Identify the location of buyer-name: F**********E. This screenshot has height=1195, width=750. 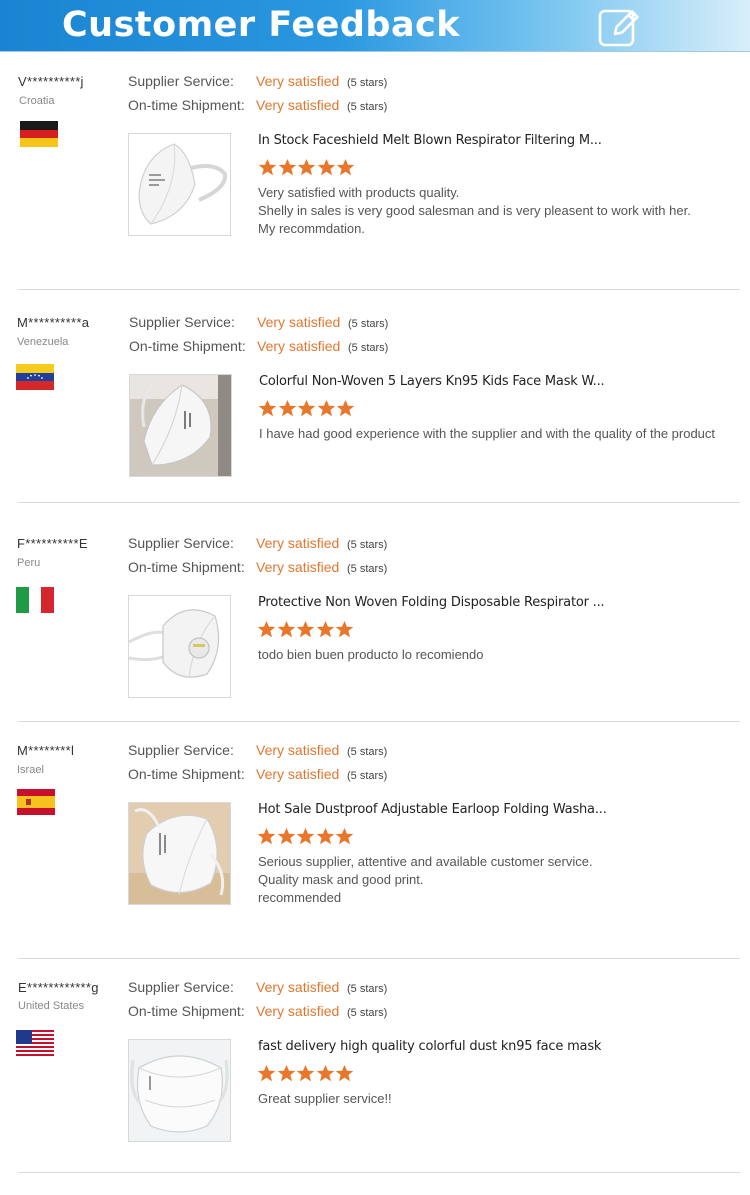
(52, 543).